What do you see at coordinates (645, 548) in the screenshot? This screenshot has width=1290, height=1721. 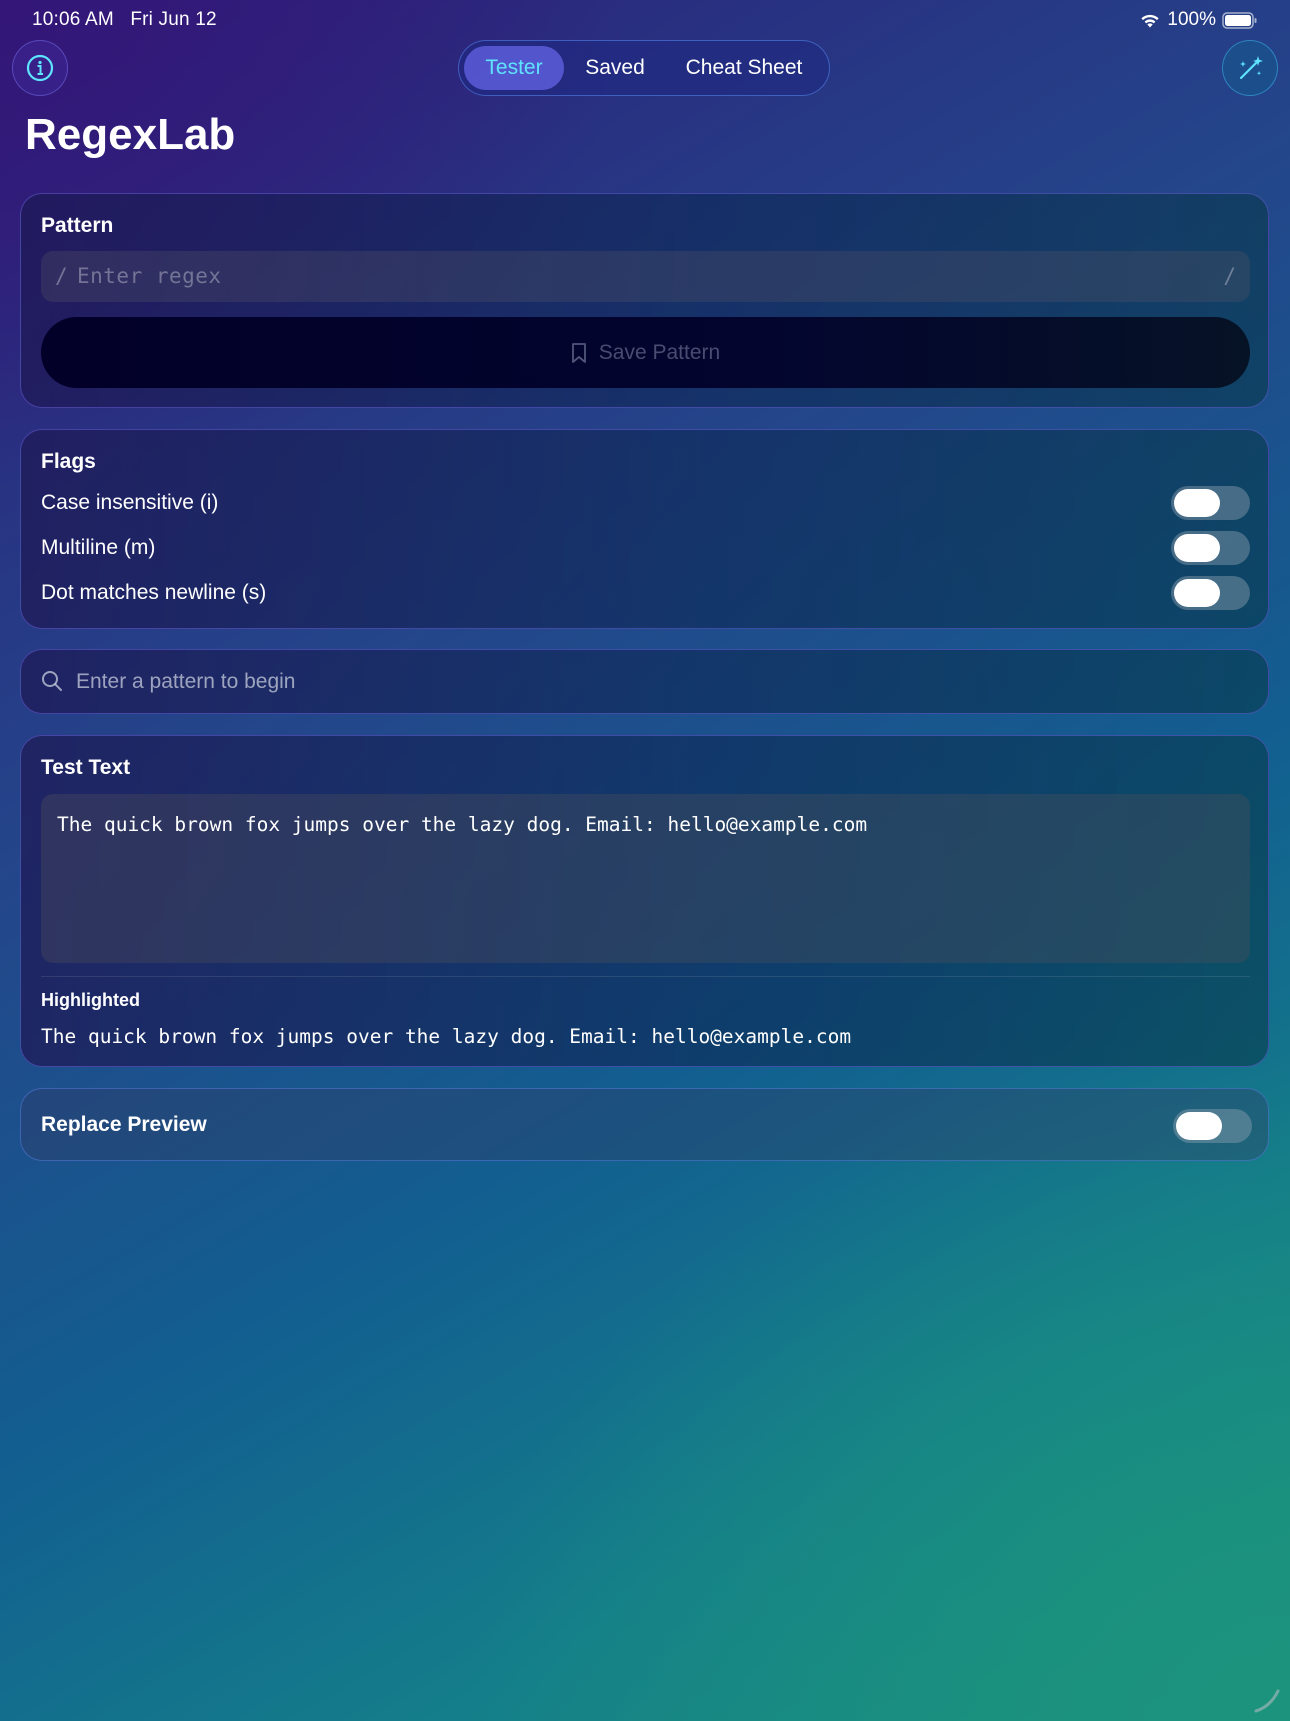 I see `flag-multiline: Multiline (m)` at bounding box center [645, 548].